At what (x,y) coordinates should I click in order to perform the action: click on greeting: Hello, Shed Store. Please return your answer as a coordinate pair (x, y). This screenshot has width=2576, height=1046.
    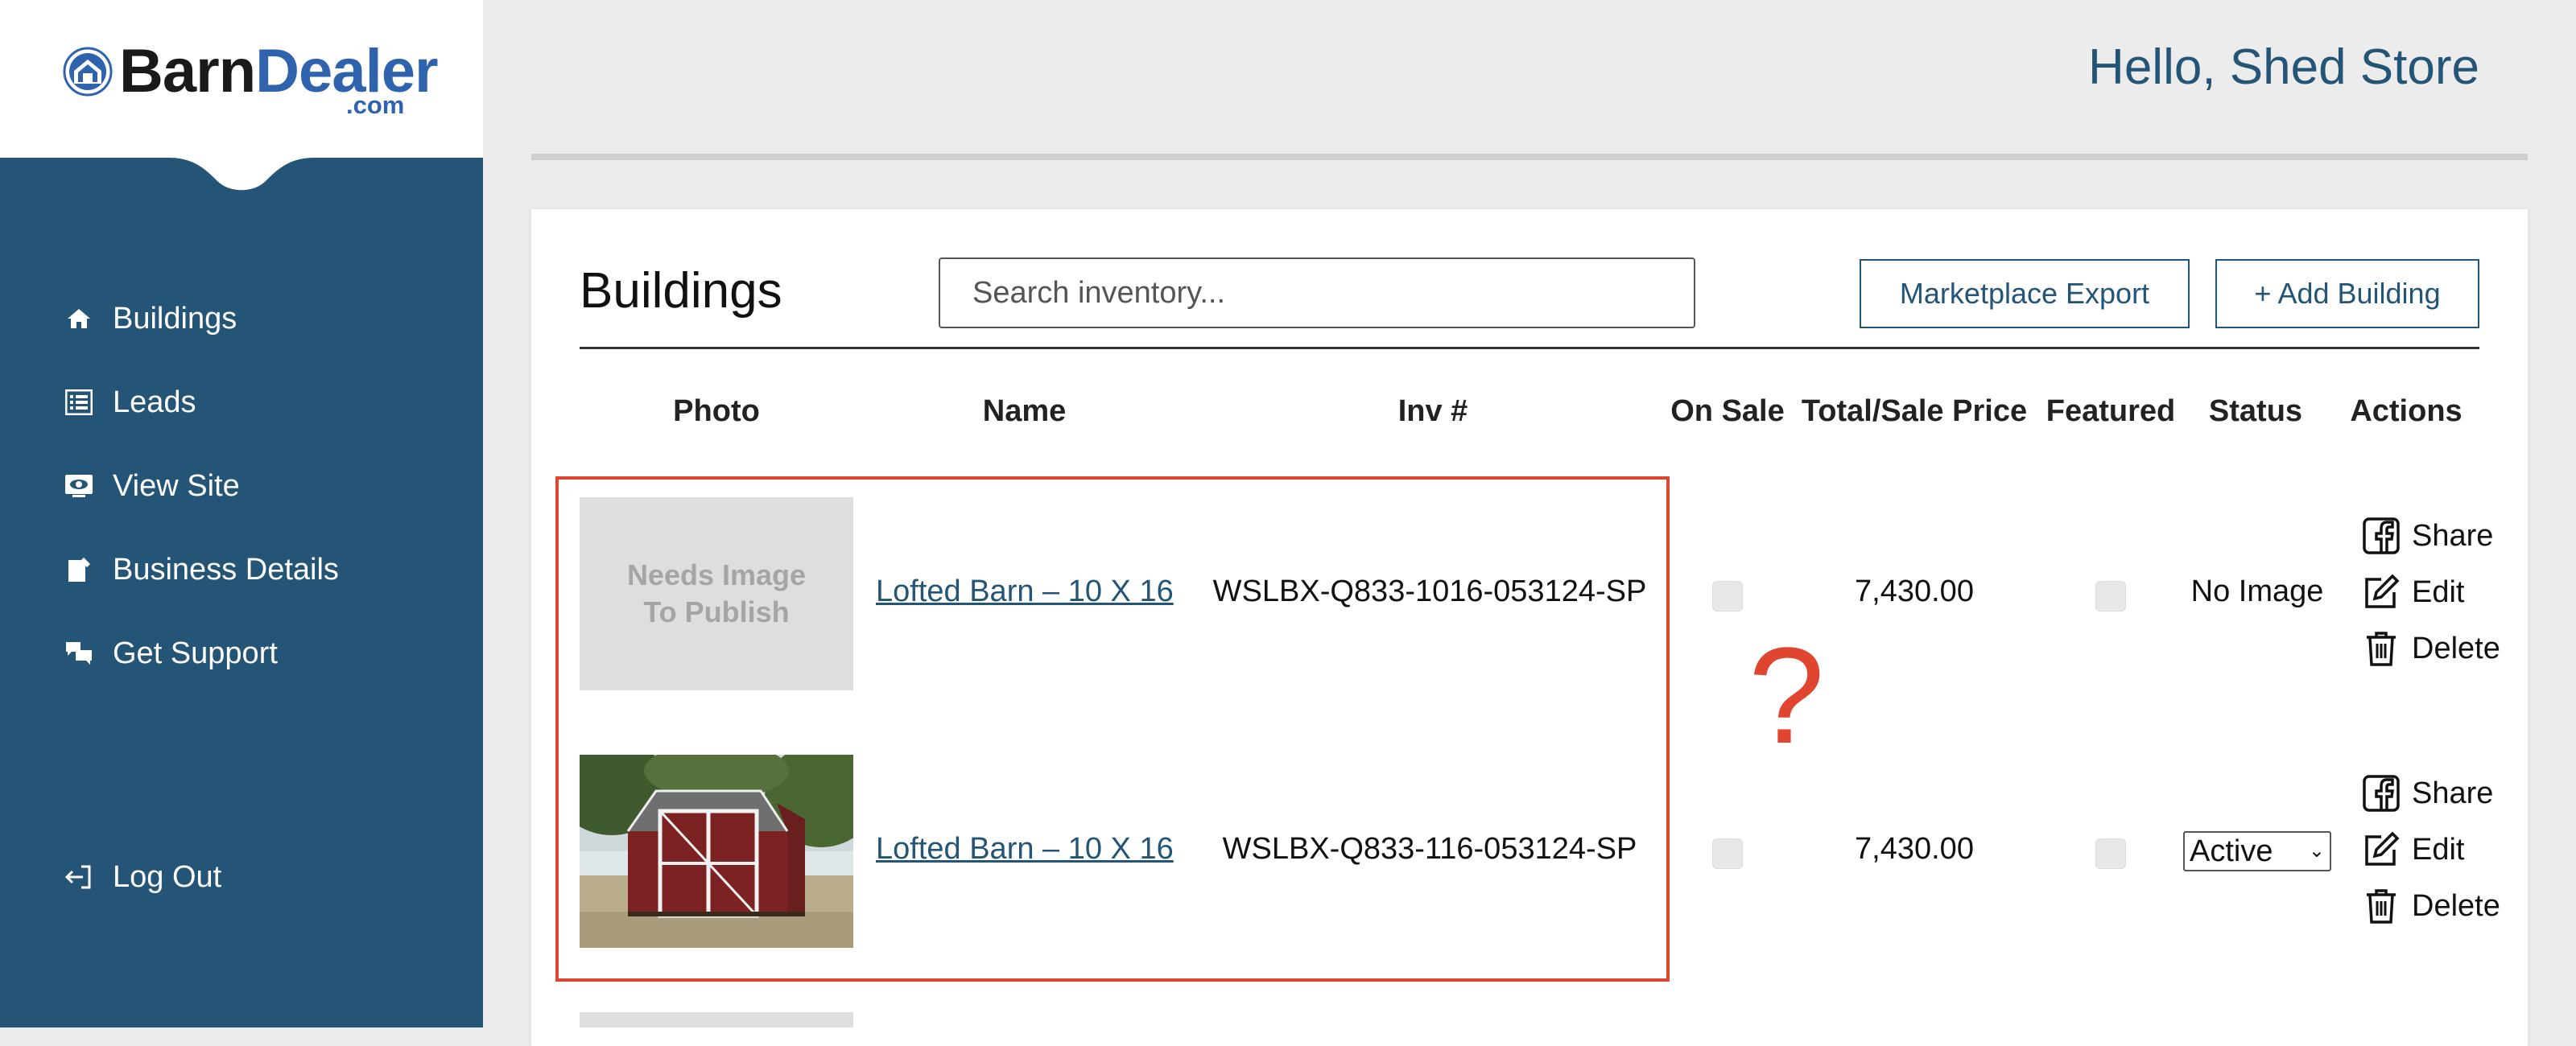
    Looking at the image, I should click on (2283, 67).